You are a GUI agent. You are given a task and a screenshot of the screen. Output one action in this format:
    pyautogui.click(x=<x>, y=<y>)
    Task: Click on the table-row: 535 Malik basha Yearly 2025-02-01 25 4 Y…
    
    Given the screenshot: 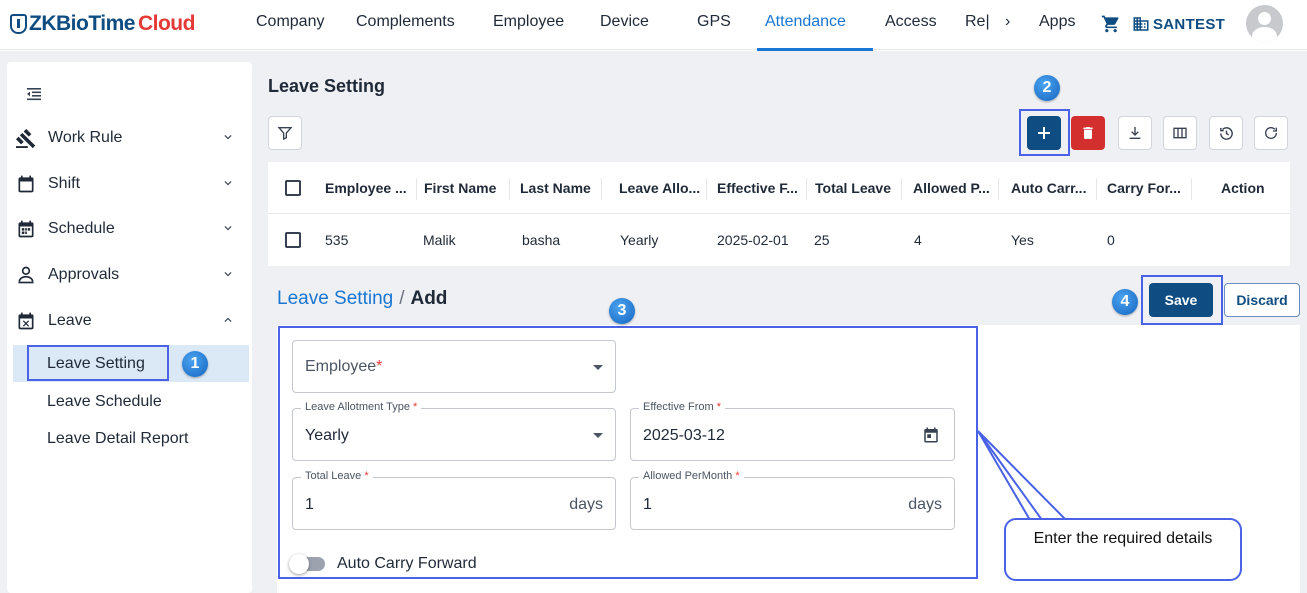 What is the action you would take?
    pyautogui.click(x=779, y=256)
    